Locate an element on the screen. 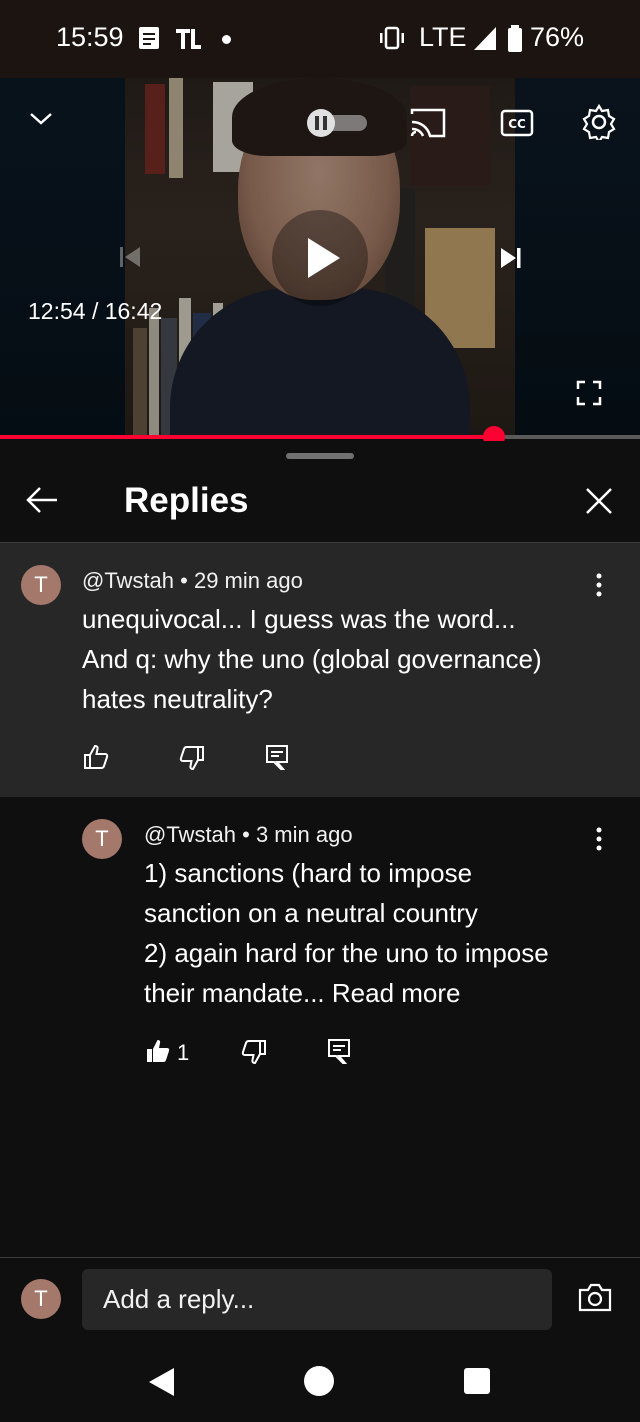 Image resolution: width=640 pixels, height=1422 pixels. comment-line: hates neutrality? is located at coordinates (177, 699).